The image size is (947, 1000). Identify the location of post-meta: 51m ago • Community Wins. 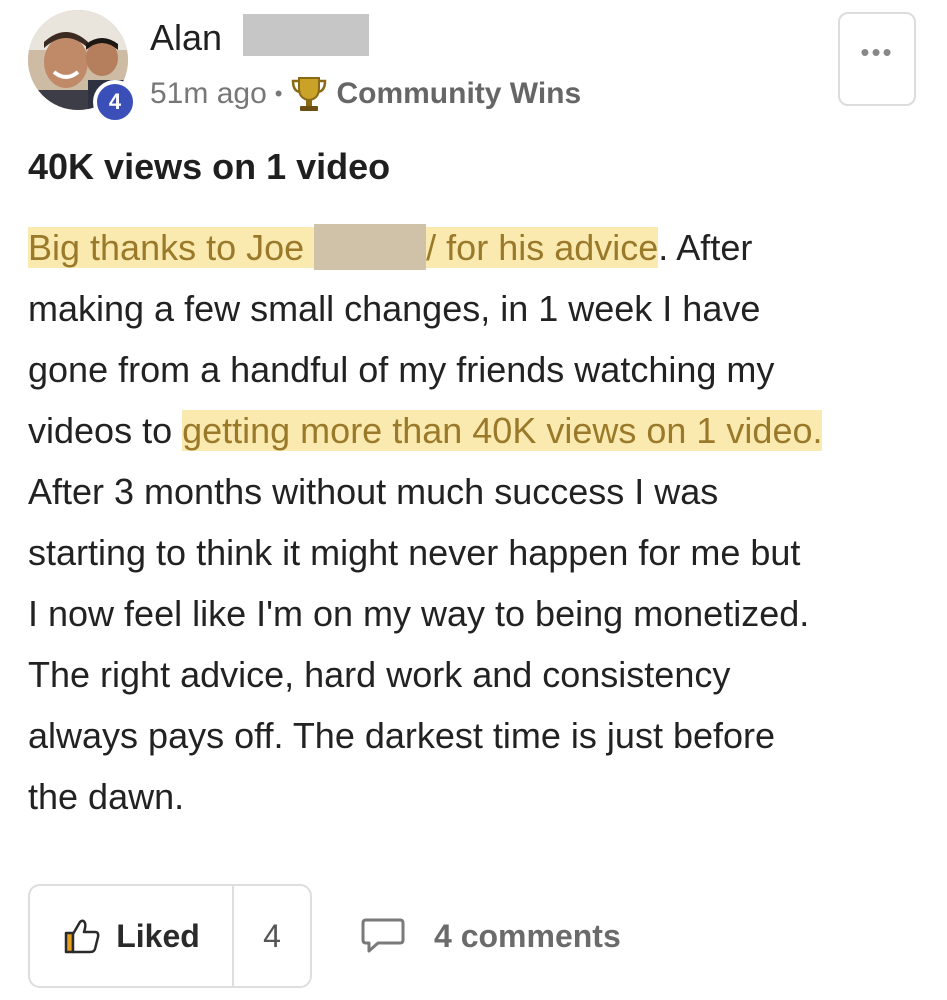
(365, 94).